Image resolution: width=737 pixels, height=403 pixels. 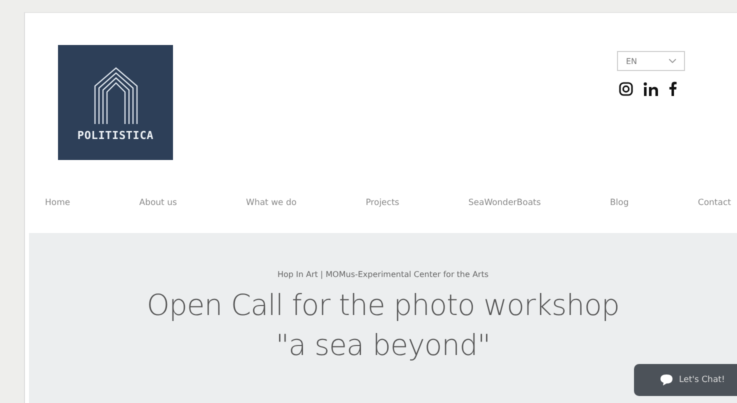 What do you see at coordinates (673, 88) in the screenshot?
I see `facebook-icon` at bounding box center [673, 88].